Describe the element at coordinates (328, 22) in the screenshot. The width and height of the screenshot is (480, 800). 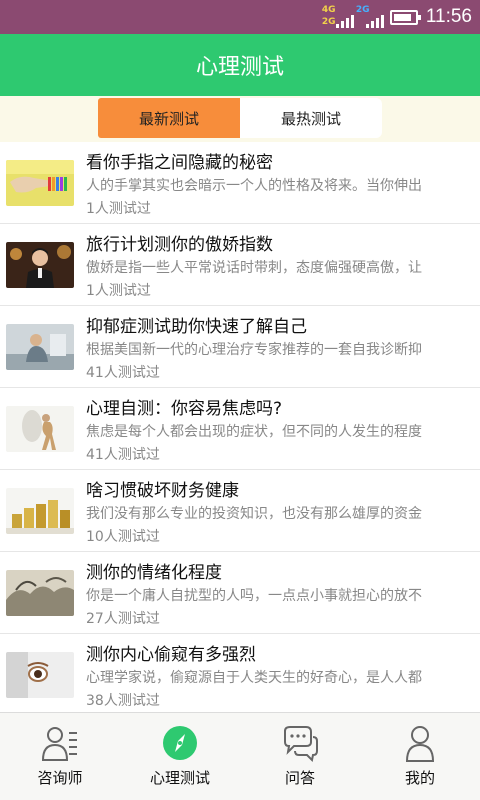
I see `network-type-label: 2G` at that location.